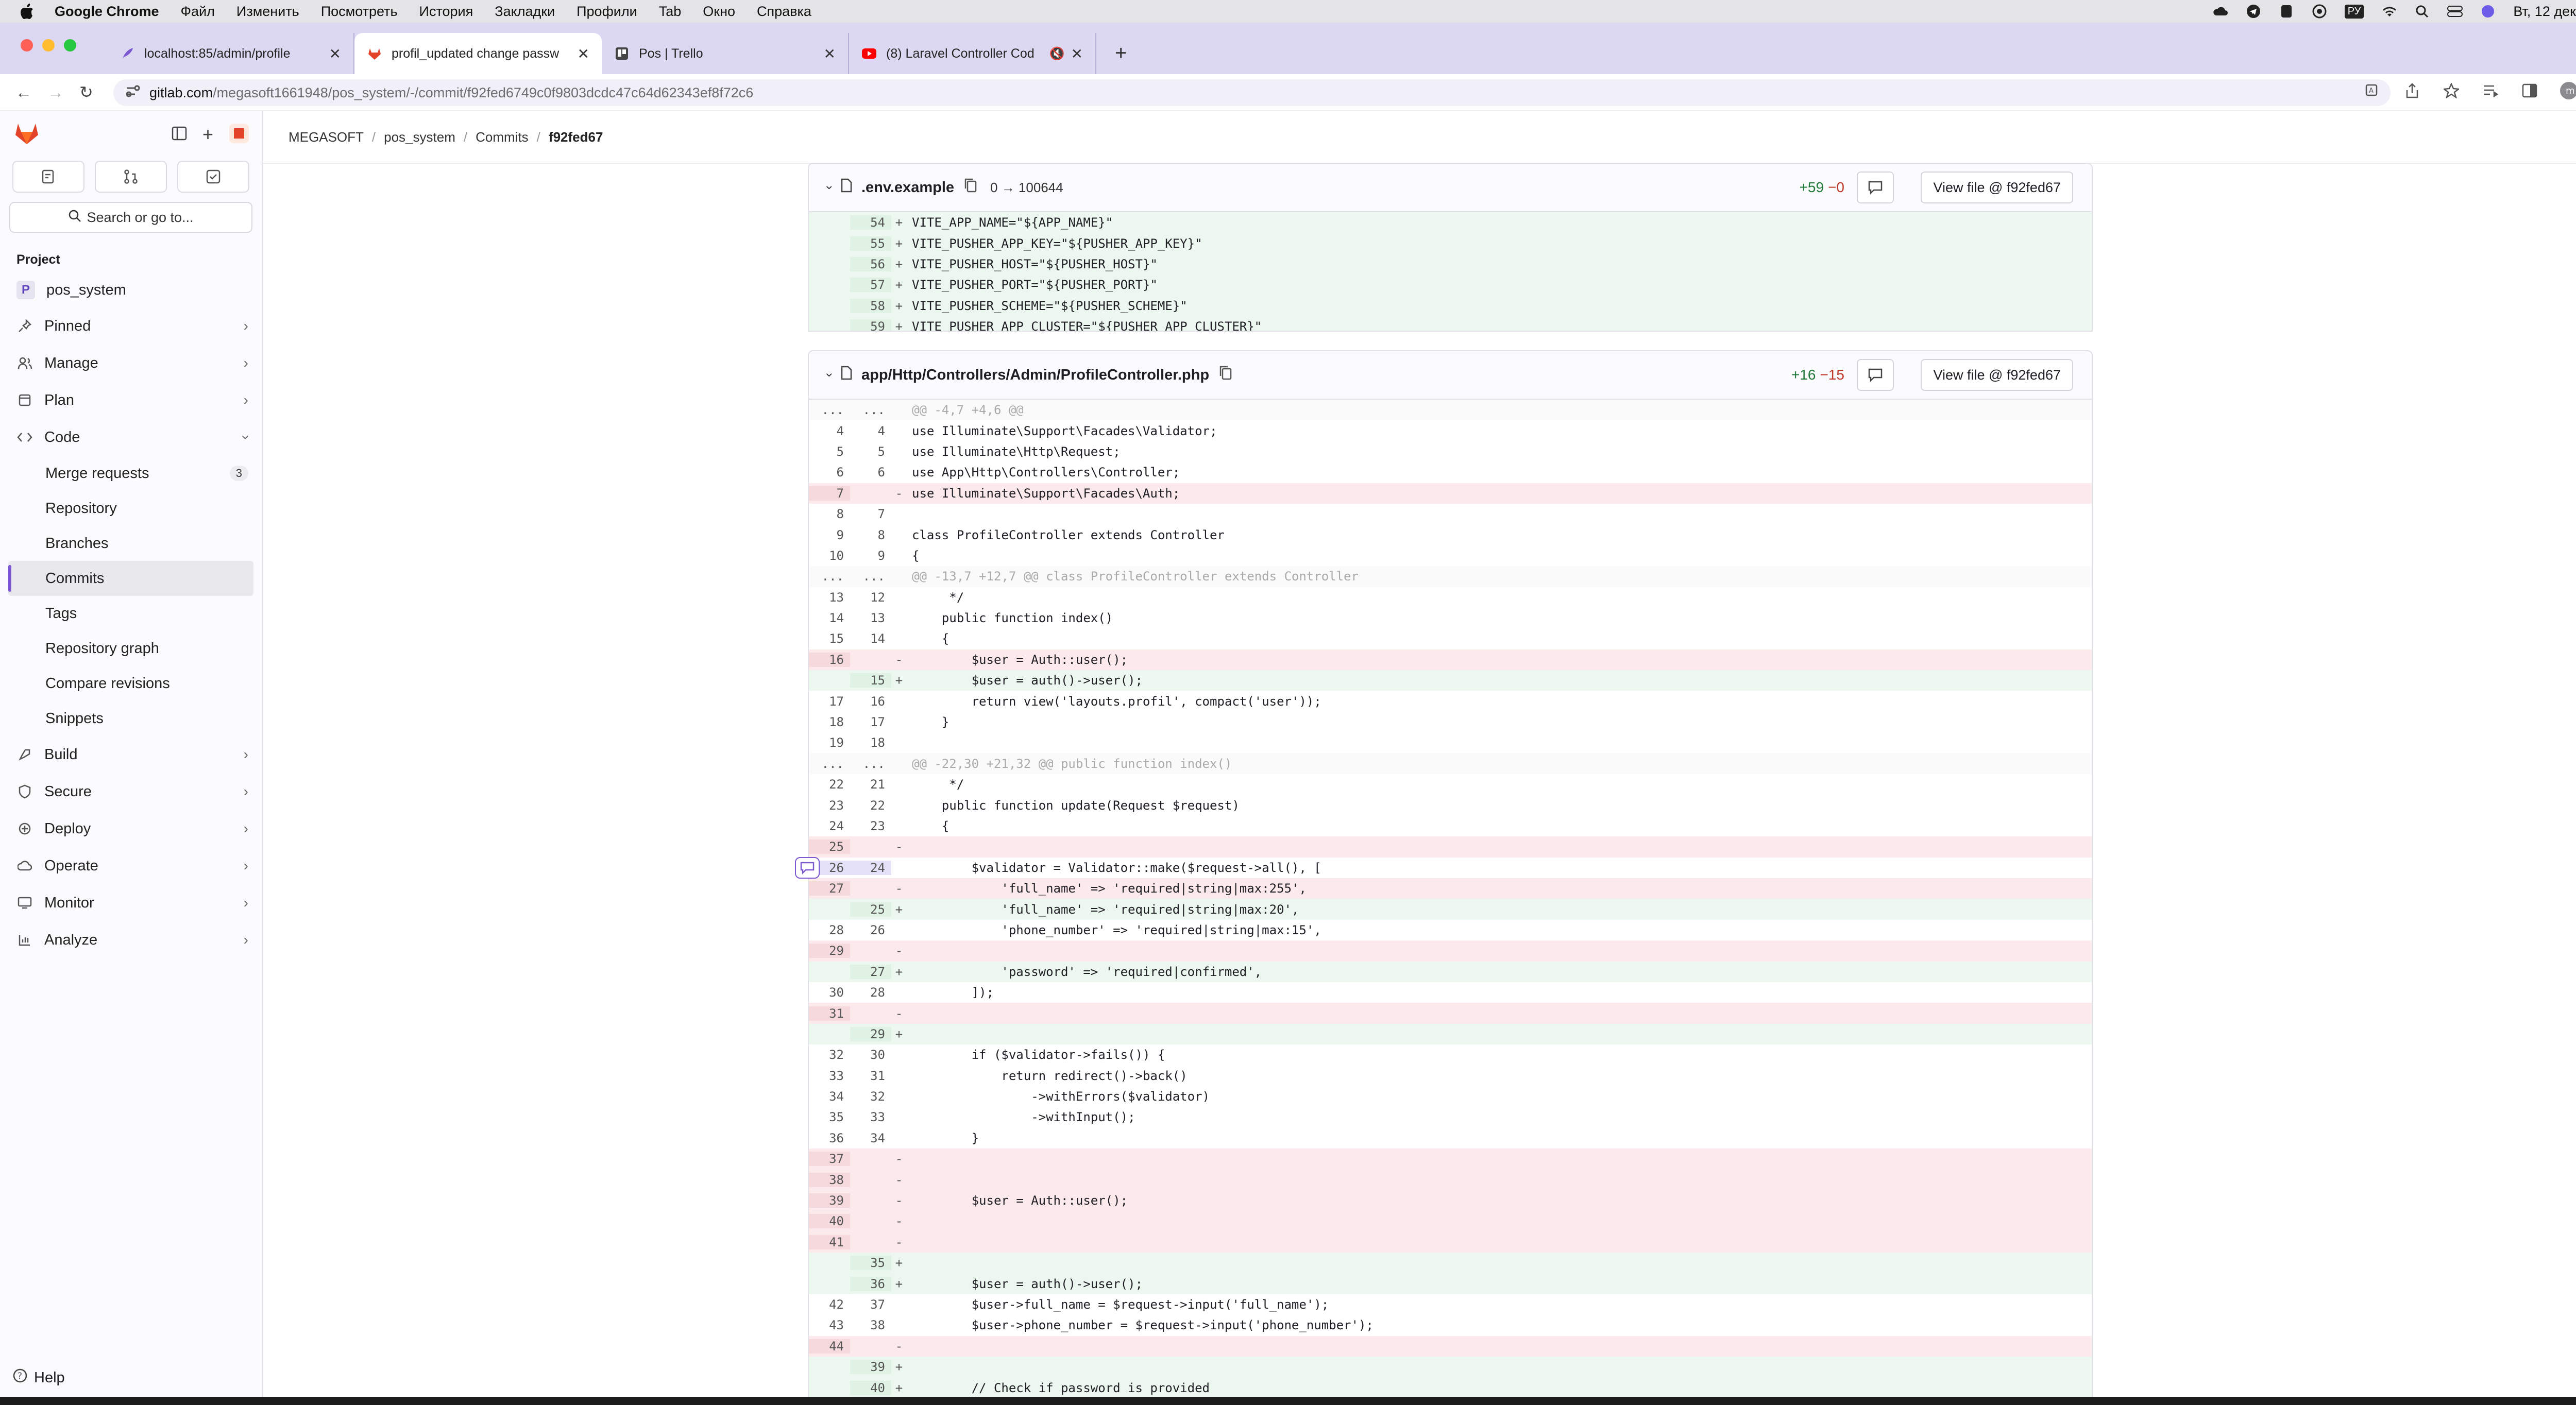  I want to click on sidebar-item-deploy: Deploy ›, so click(131, 828).